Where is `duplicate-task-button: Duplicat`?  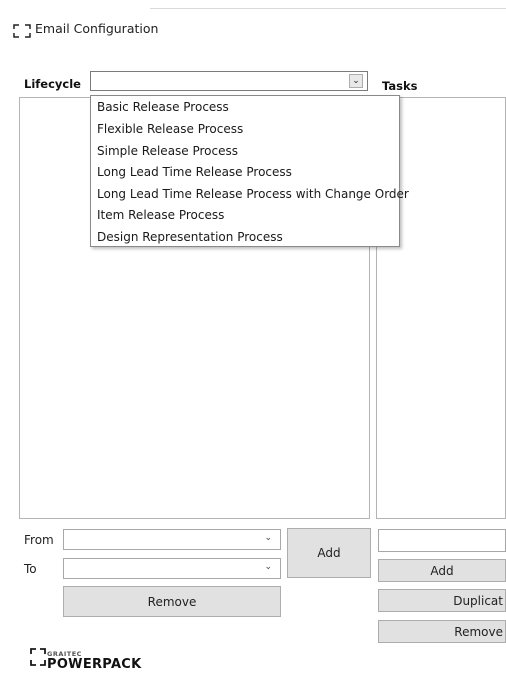 duplicate-task-button: Duplicat is located at coordinates (442, 600).